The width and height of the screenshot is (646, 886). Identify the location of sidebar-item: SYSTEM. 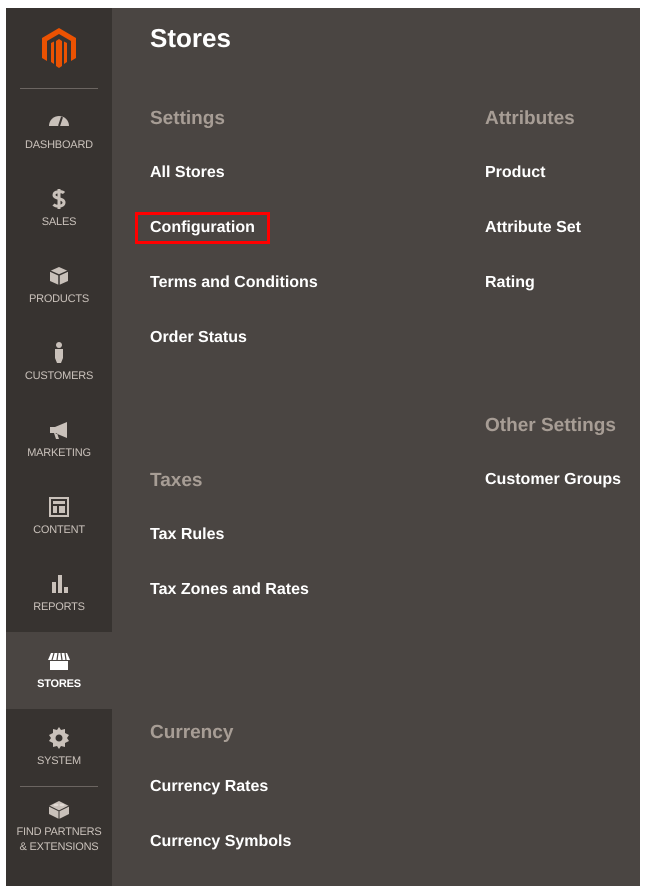
(59, 747).